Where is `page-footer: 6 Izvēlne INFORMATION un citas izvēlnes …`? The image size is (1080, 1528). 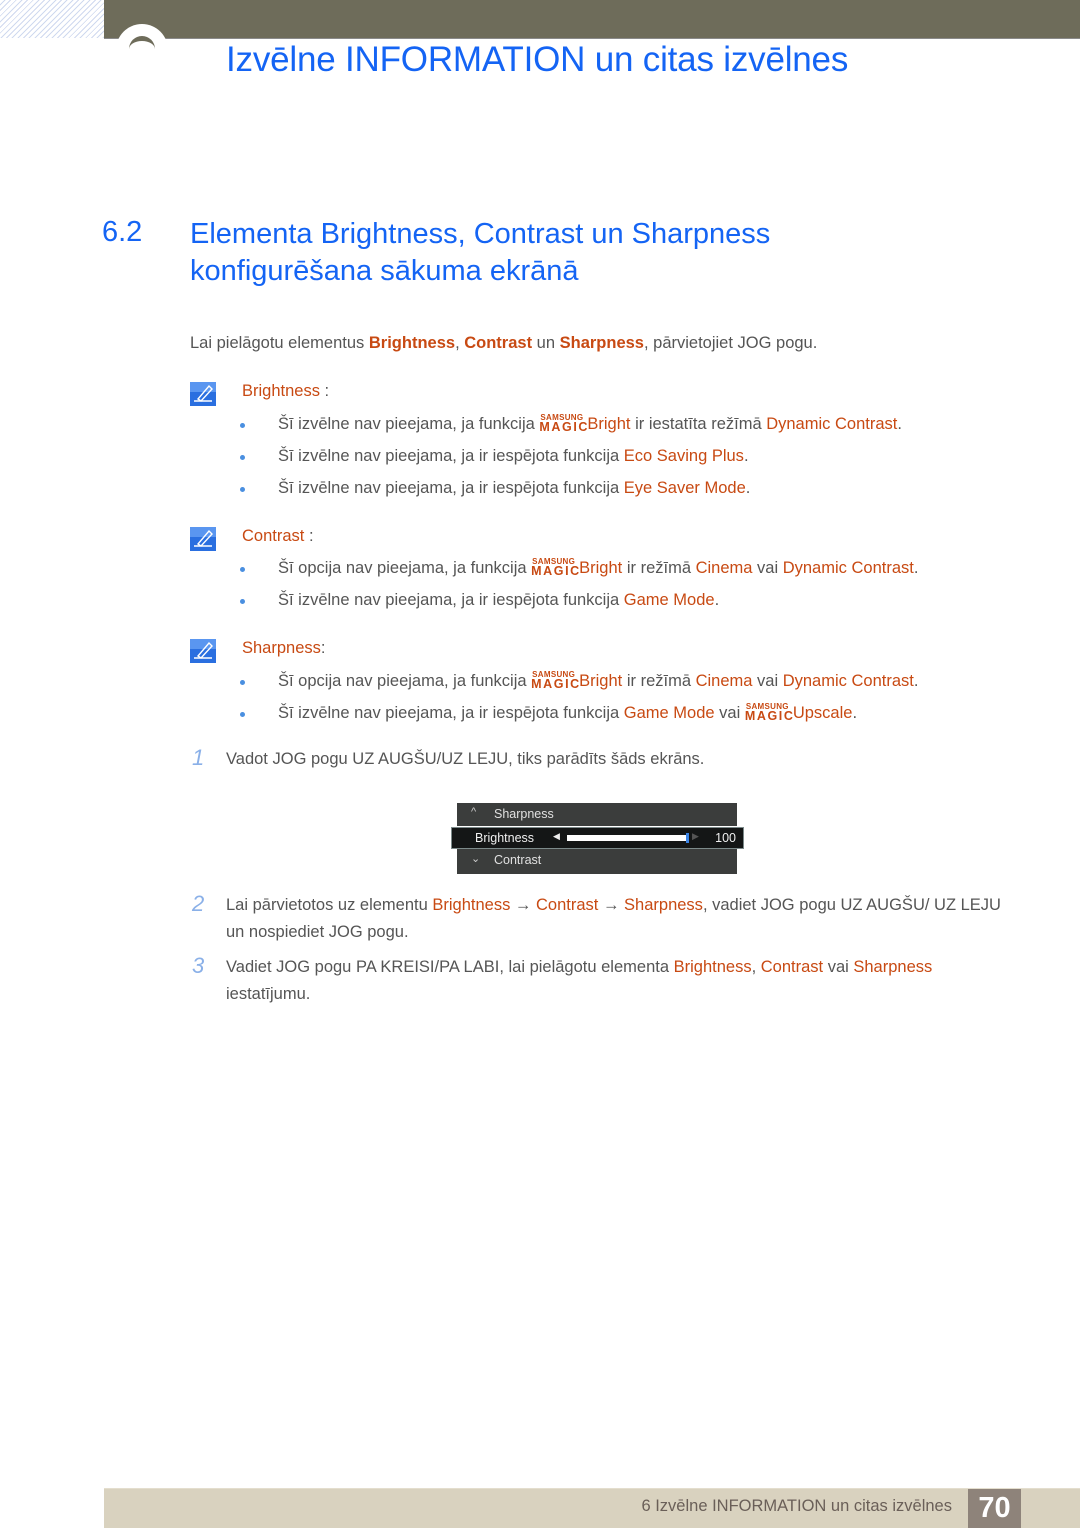 page-footer: 6 Izvēlne INFORMATION un citas izvēlnes … is located at coordinates (592, 1508).